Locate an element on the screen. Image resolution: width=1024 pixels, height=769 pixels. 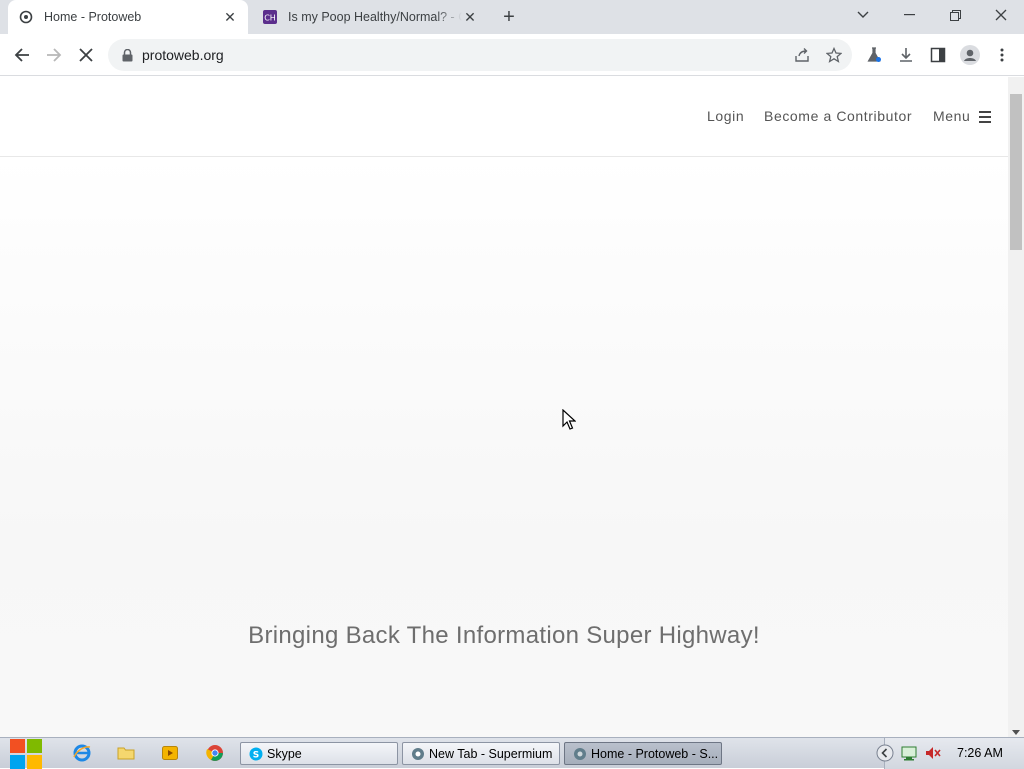
new-tab-button: + is located at coordinates (509, 17).